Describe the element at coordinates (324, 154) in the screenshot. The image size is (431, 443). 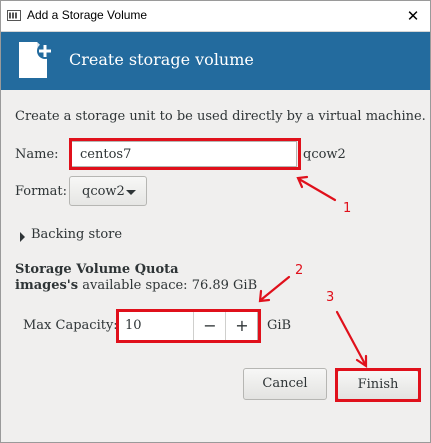
I see `name-suffix: qcow2` at that location.